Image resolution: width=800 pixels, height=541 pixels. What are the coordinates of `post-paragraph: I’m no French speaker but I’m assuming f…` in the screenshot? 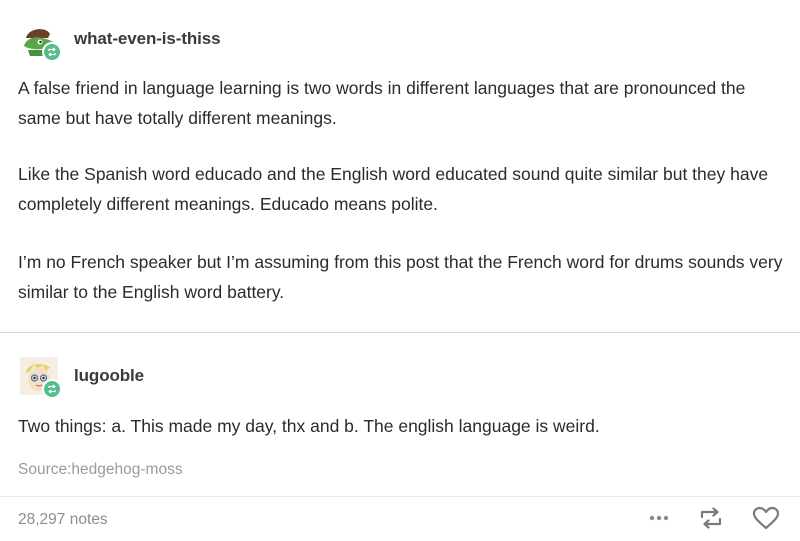 It's located at (400, 277).